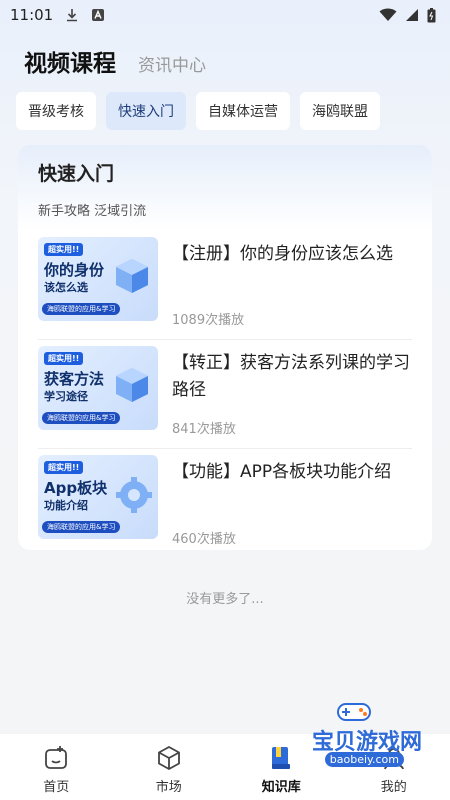 The width and height of the screenshot is (450, 800). Describe the element at coordinates (364, 759) in the screenshot. I see `watermark-url: baobeiy.com` at that location.